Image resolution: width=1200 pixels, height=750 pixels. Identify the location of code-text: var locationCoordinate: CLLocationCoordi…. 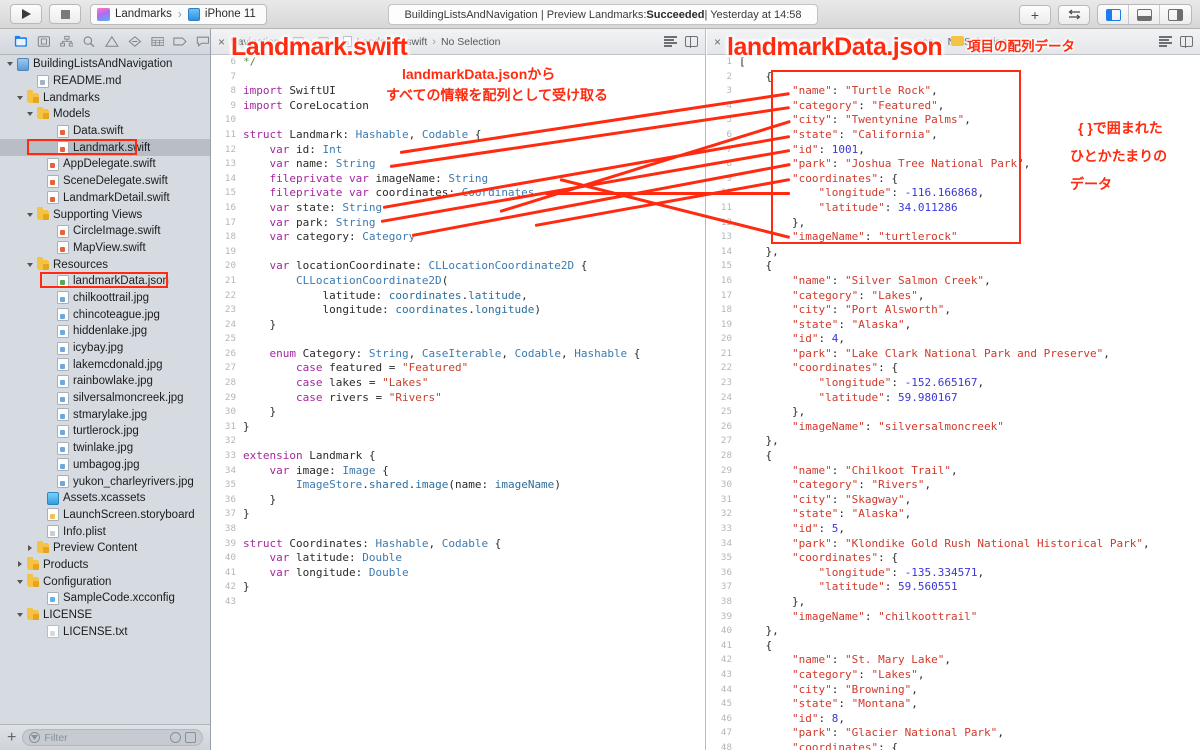
(415, 266).